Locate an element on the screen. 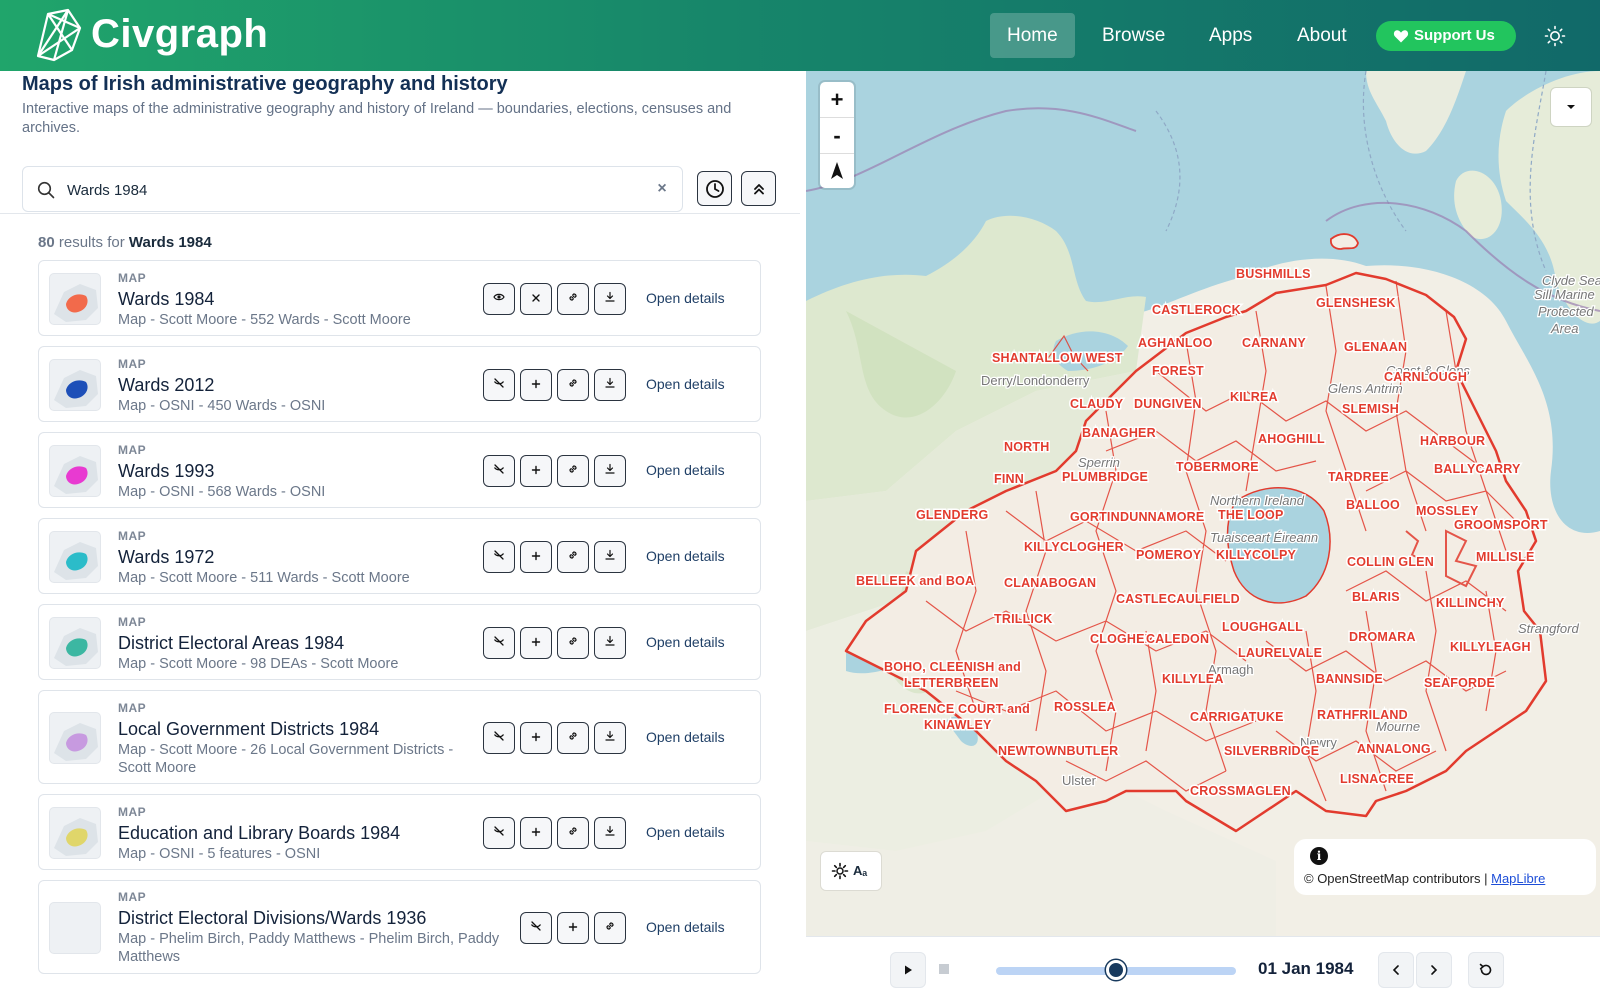 The width and height of the screenshot is (1600, 1000). link-icon is located at coordinates (573, 385).